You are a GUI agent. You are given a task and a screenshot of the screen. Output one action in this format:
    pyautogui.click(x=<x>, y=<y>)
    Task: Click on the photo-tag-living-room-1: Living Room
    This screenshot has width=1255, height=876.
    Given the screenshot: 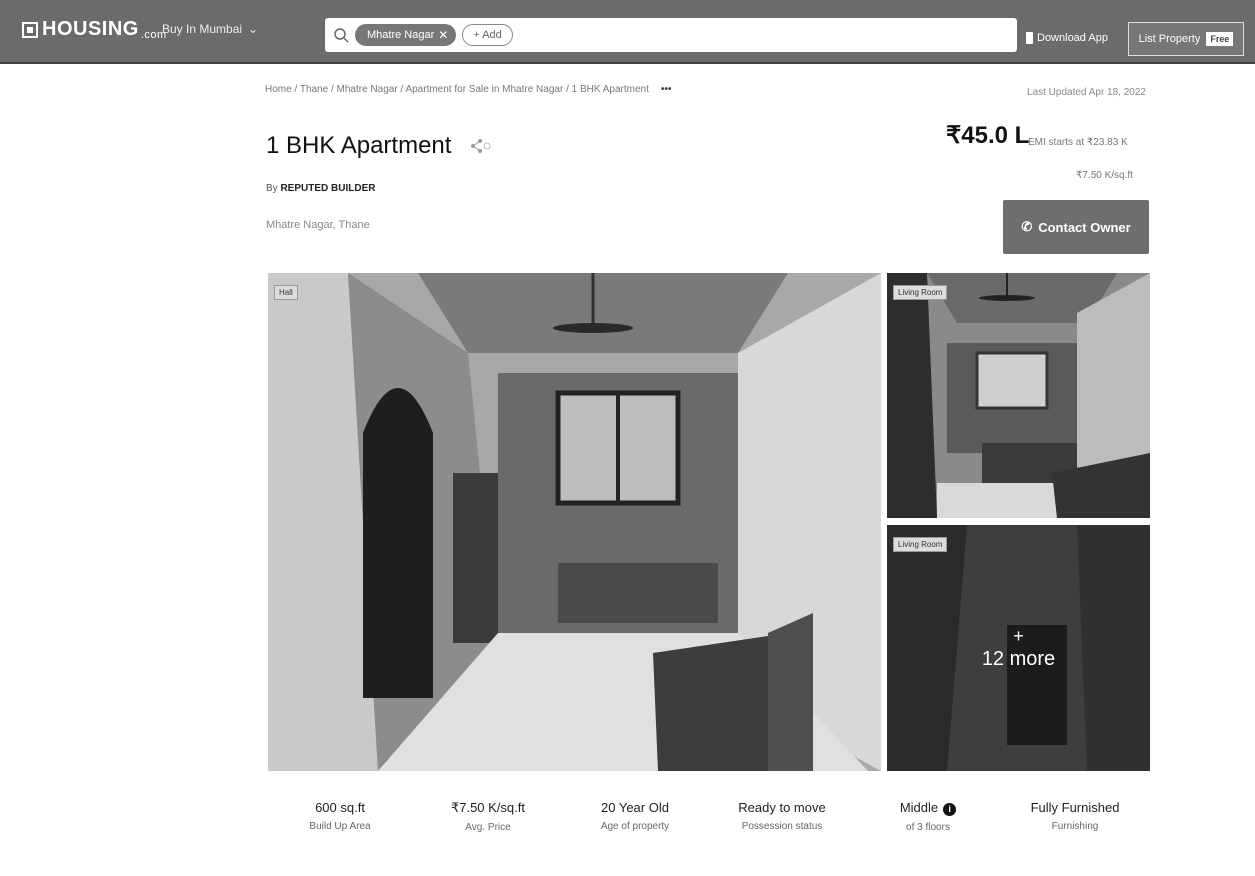 What is the action you would take?
    pyautogui.click(x=920, y=292)
    